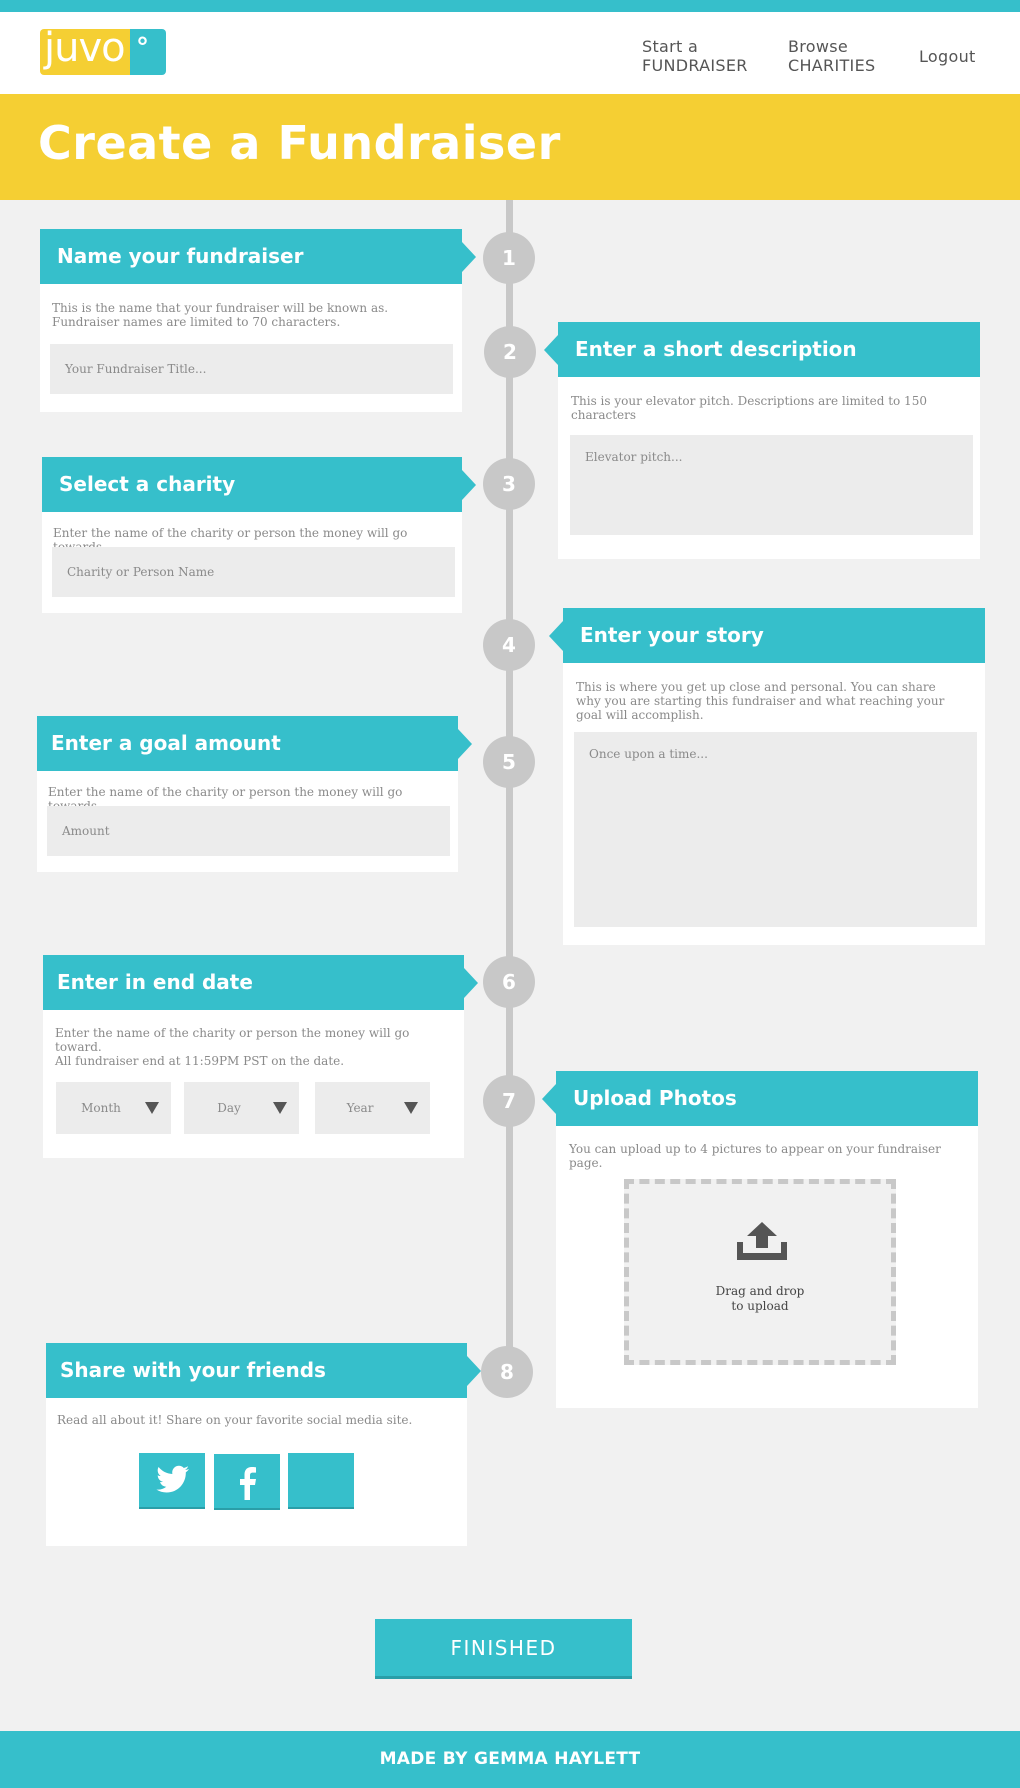 Image resolution: width=1020 pixels, height=1788 pixels. Describe the element at coordinates (767, 635) in the screenshot. I see `story-card-heading: Enter your story` at that location.